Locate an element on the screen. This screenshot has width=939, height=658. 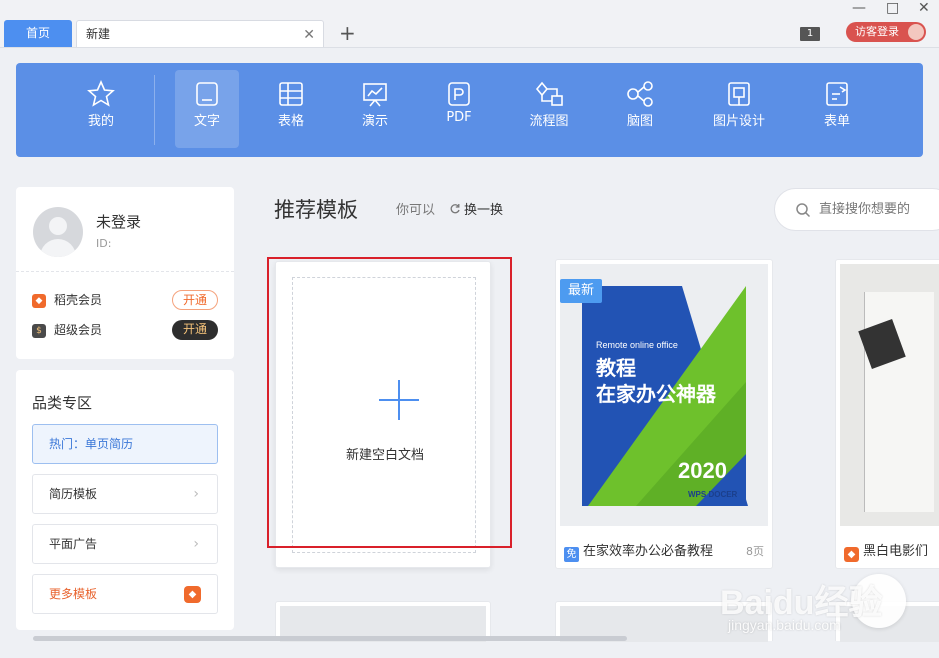
tool-mindmap: 脑图 is located at coordinates (640, 109).